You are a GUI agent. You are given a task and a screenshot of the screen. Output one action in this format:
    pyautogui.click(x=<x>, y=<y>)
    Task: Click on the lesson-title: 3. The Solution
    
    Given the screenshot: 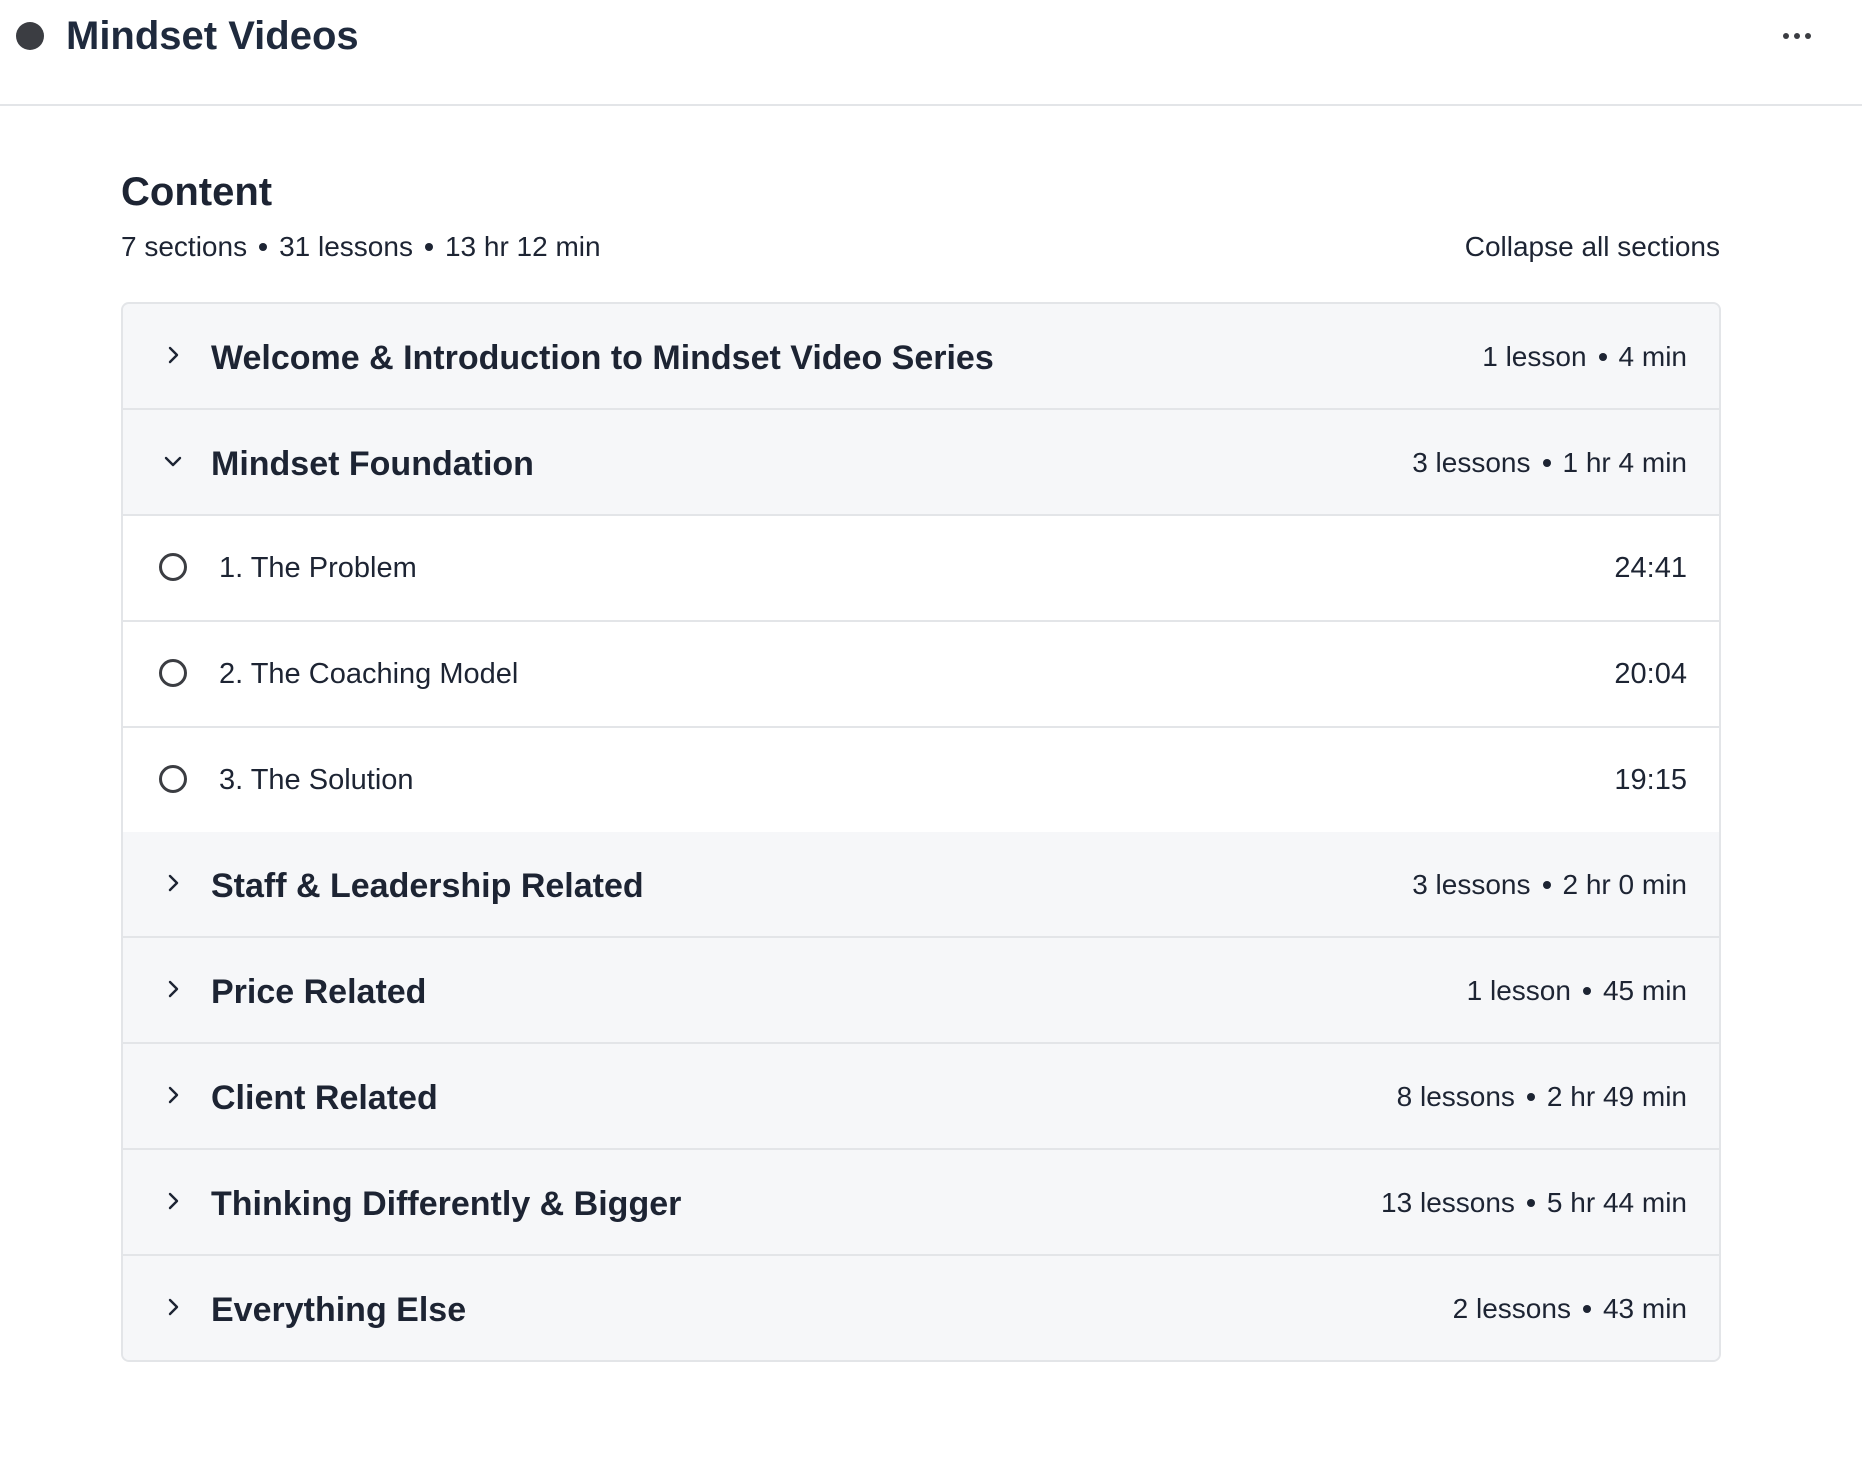 What is the action you would take?
    pyautogui.click(x=316, y=780)
    